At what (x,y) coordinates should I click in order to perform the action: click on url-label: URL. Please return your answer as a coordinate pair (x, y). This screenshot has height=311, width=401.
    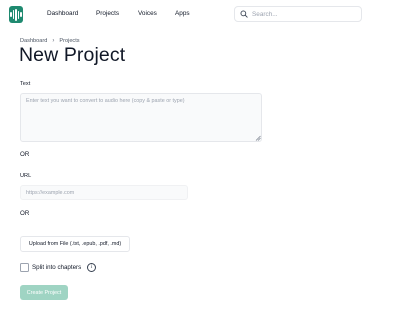
    Looking at the image, I should click on (26, 176).